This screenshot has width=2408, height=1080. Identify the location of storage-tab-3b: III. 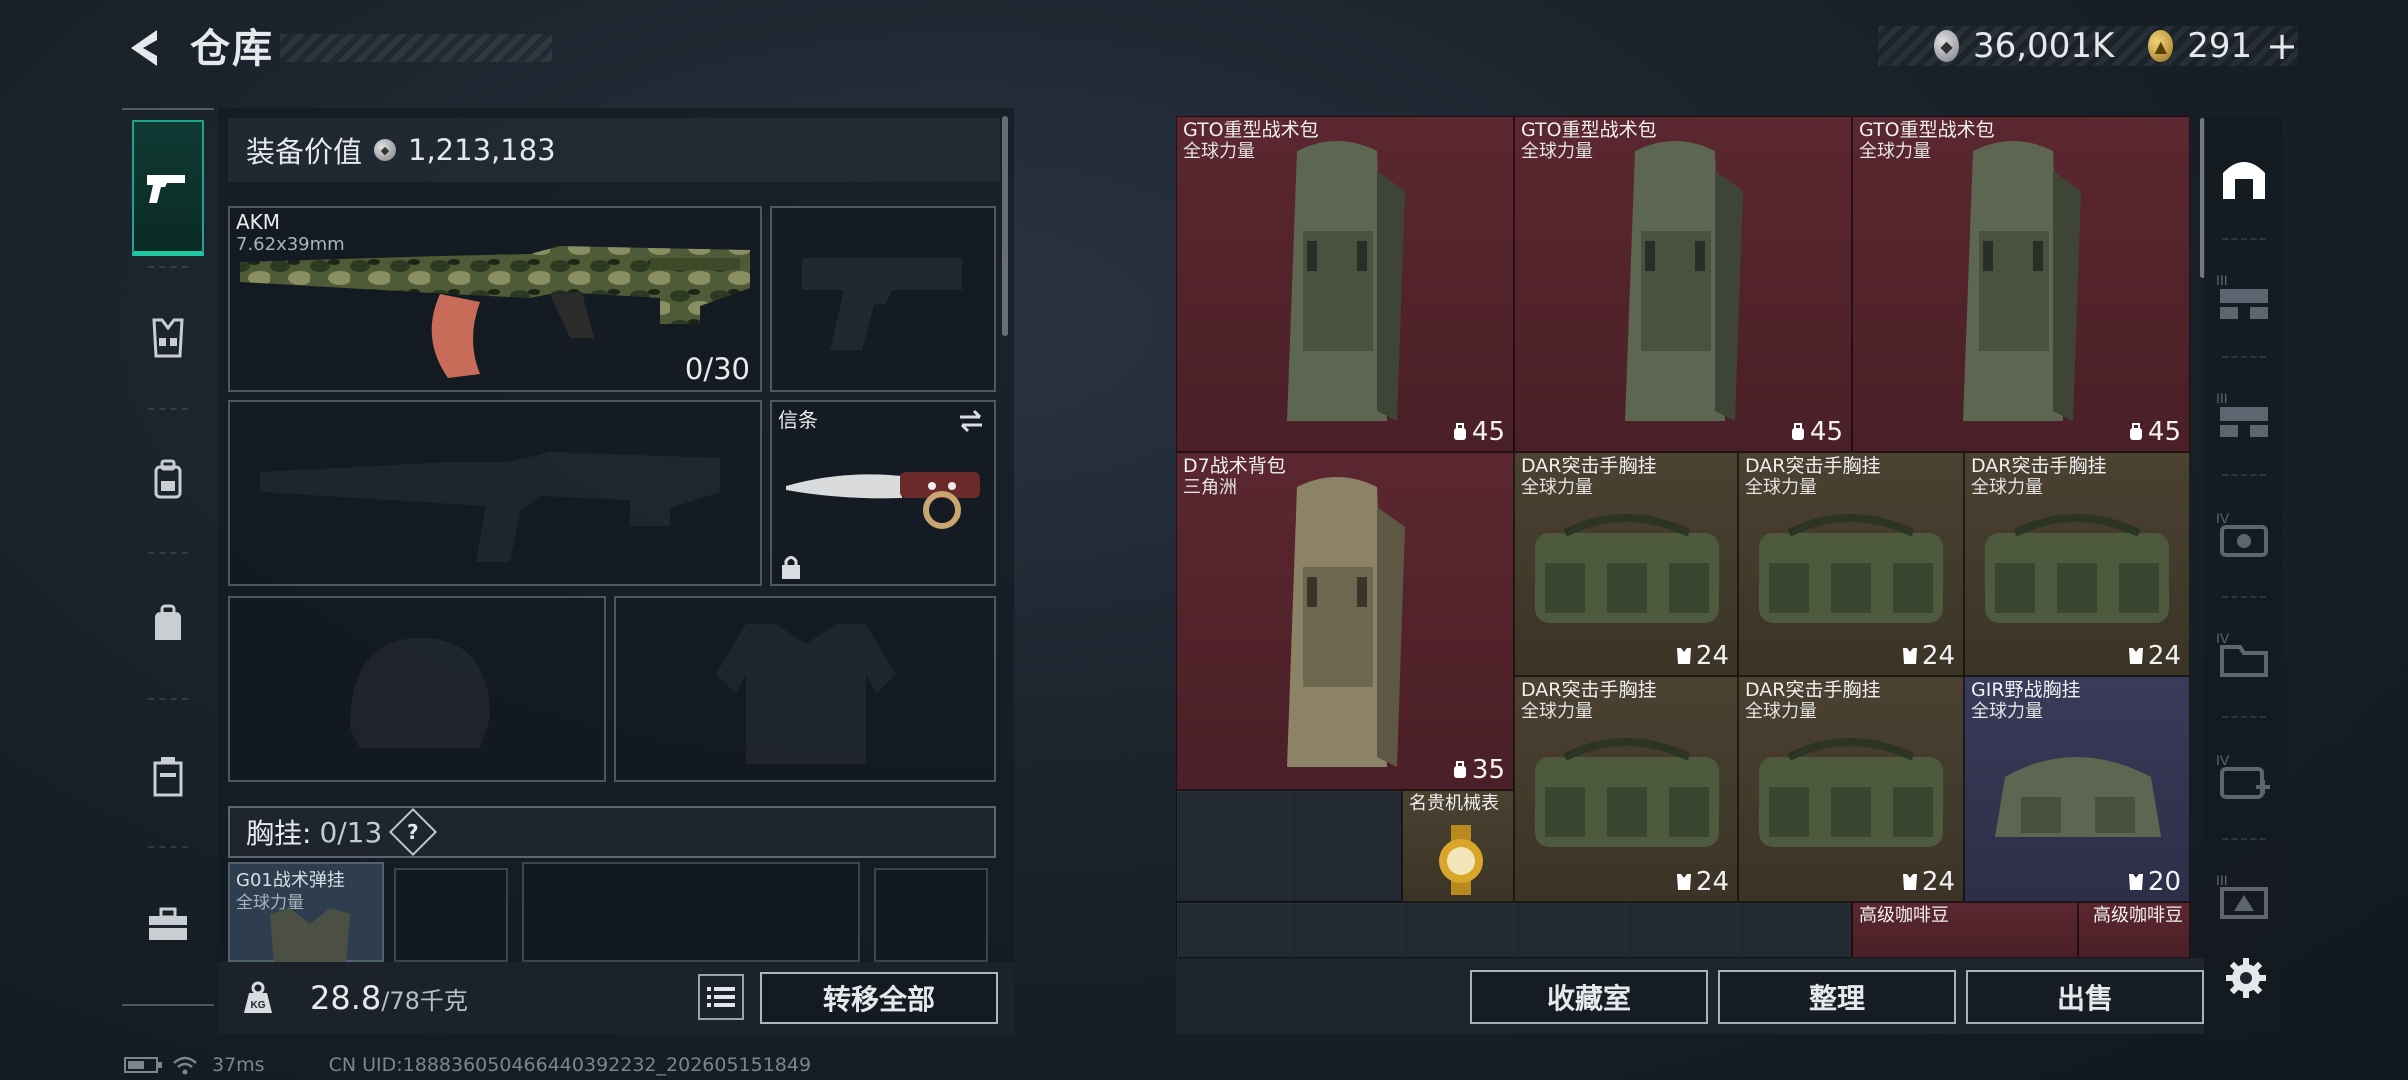
(2244, 414).